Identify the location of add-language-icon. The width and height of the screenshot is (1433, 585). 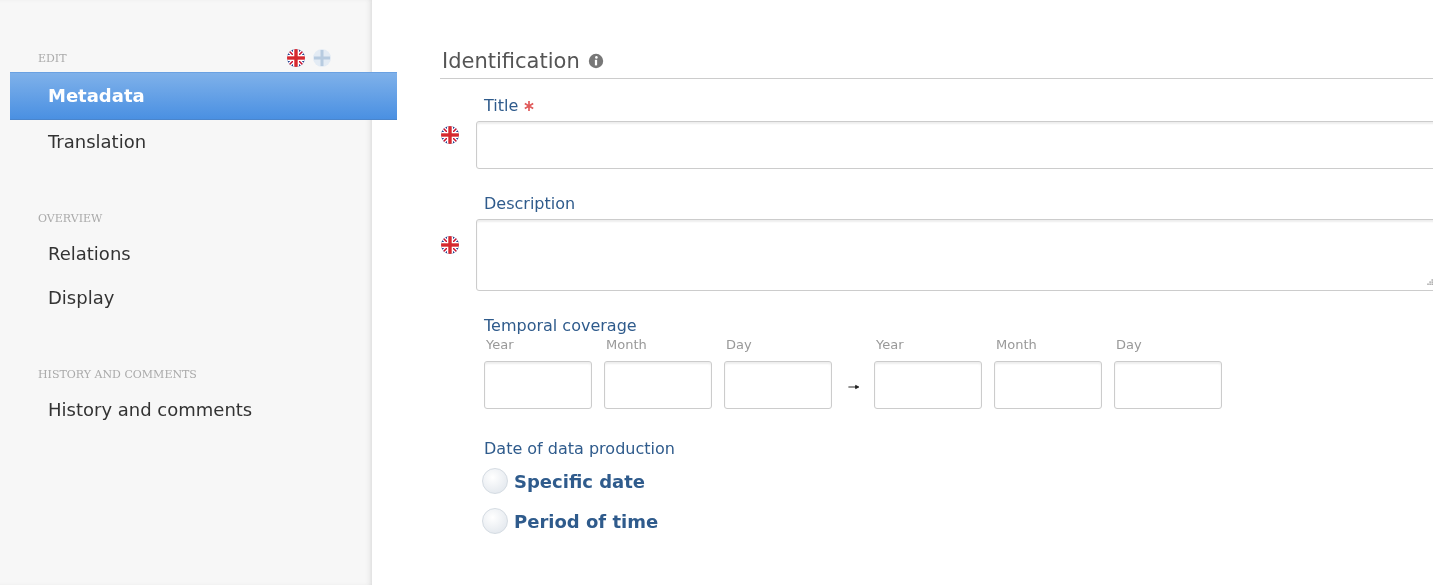
(322, 58).